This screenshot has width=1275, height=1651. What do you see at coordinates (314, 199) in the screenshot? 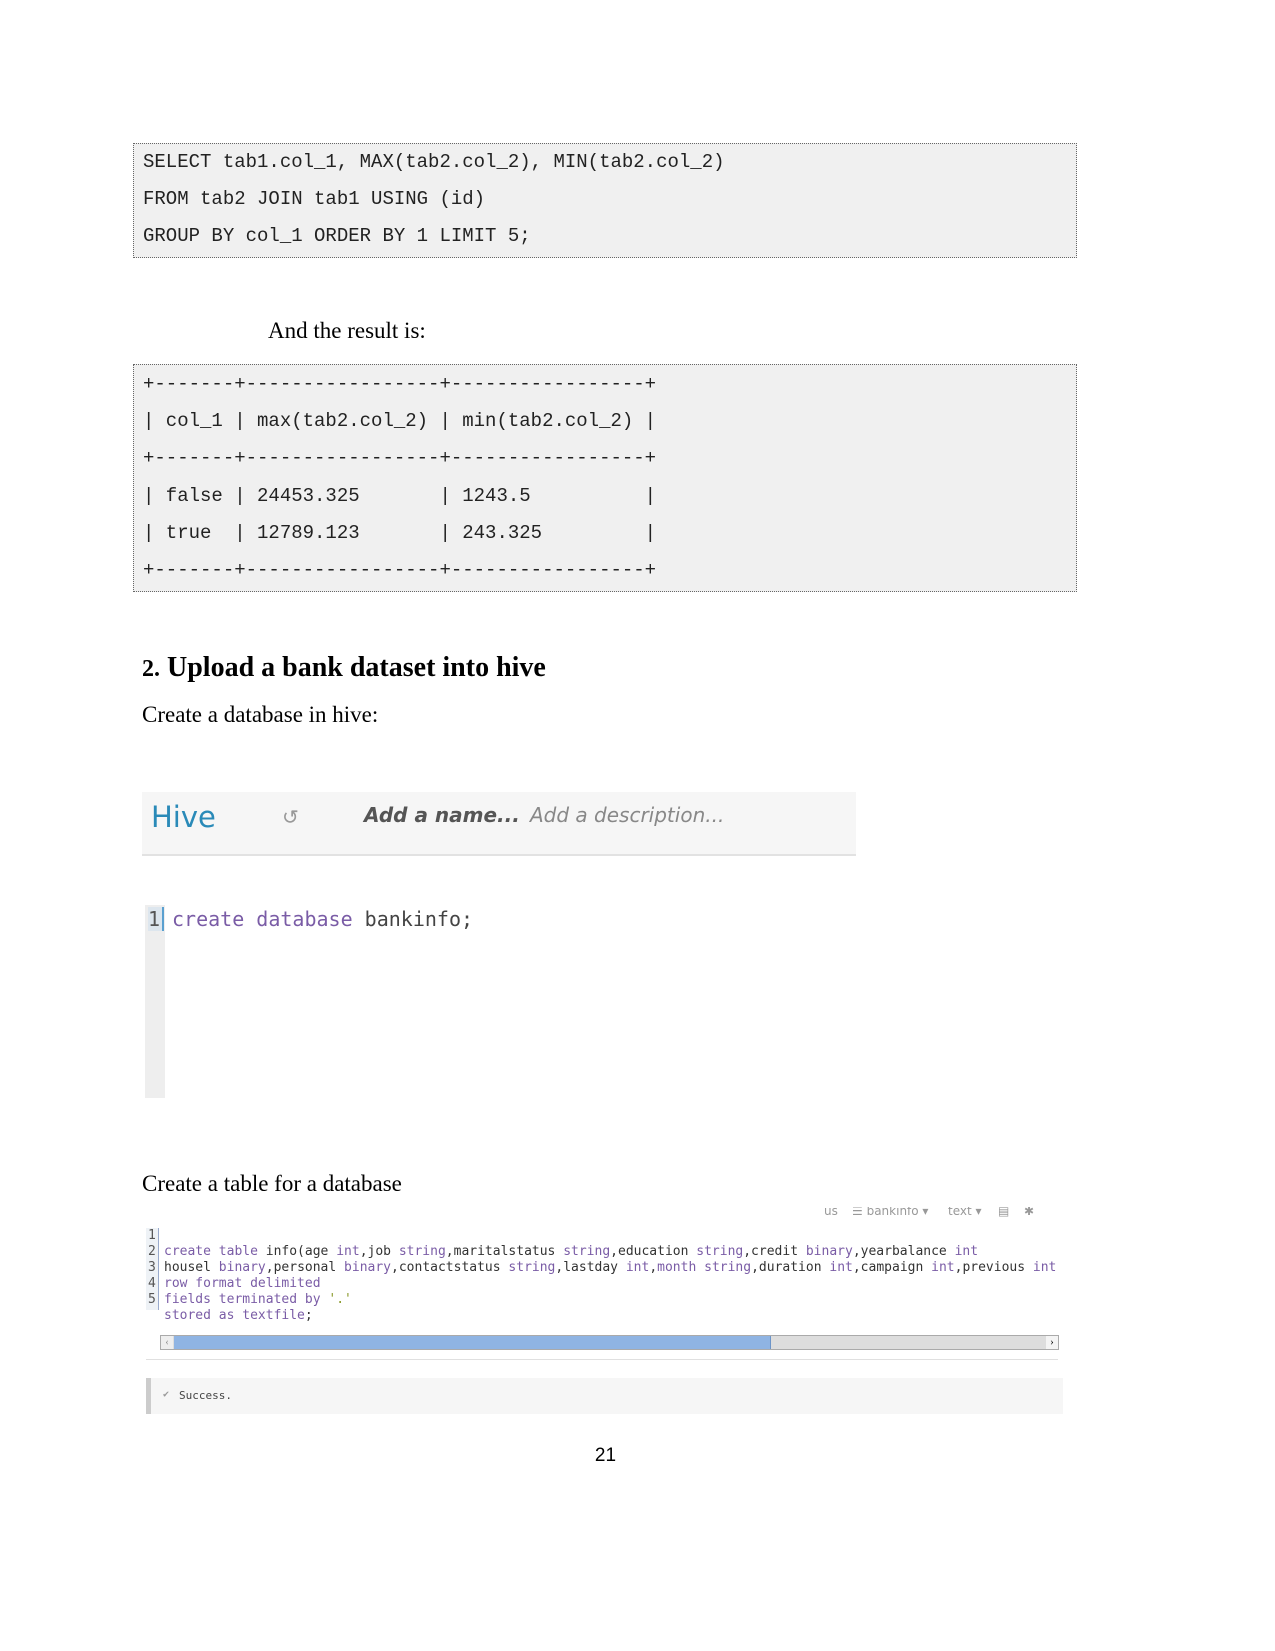
I see `code-line: FROM tab2 JOIN tab1 USING (id)` at bounding box center [314, 199].